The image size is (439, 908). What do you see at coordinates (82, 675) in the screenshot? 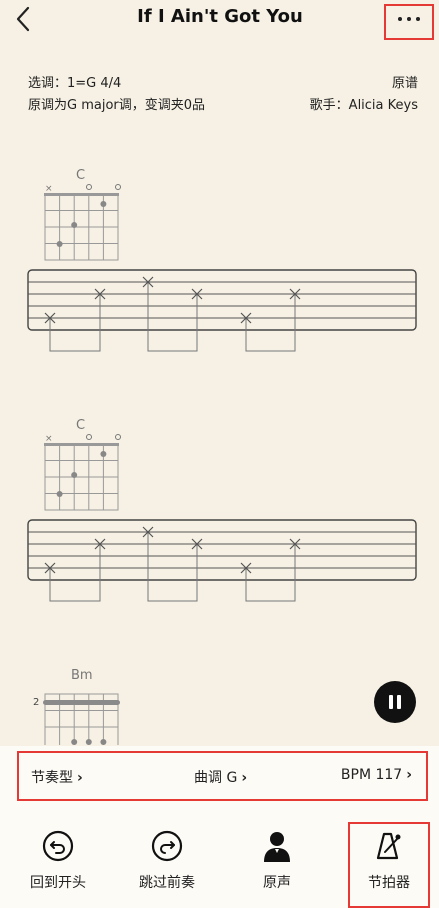
I see `chord-name-bm: Bm` at bounding box center [82, 675].